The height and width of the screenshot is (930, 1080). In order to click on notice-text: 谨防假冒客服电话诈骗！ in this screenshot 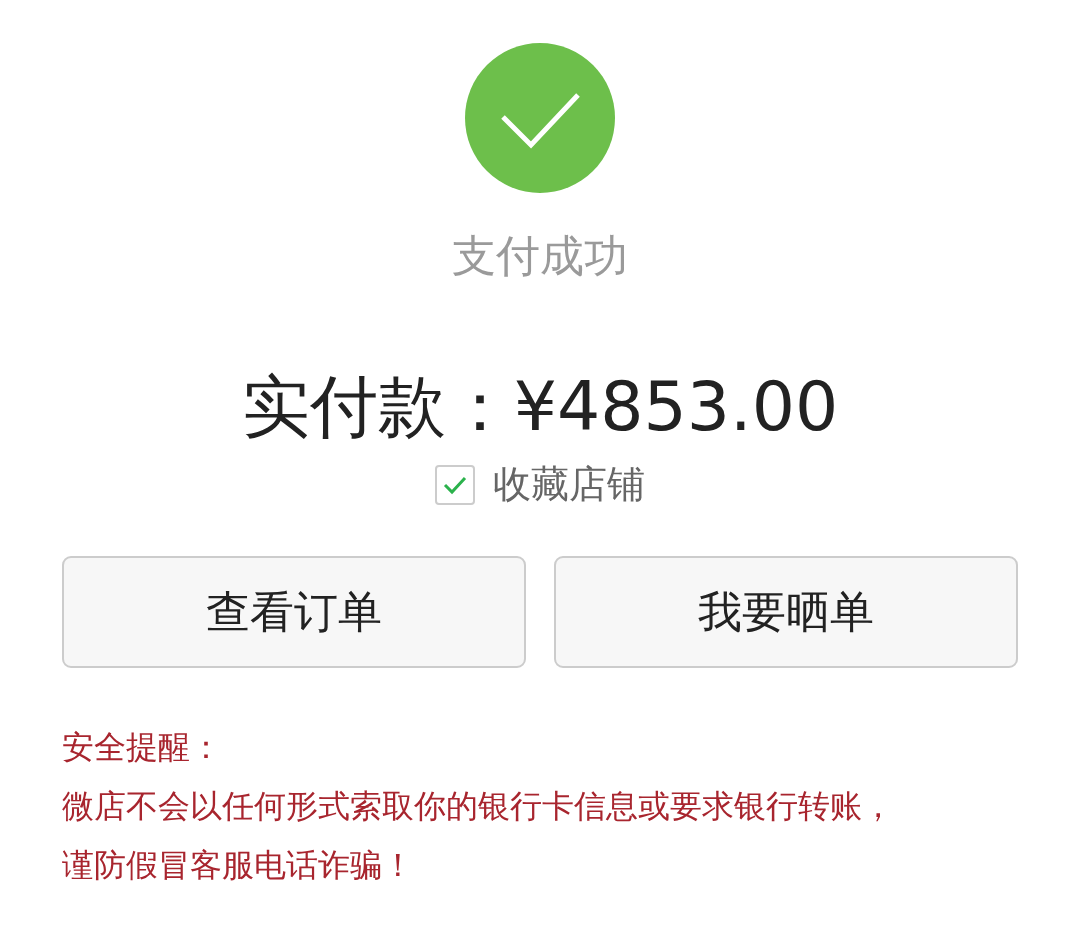, I will do `click(238, 865)`.